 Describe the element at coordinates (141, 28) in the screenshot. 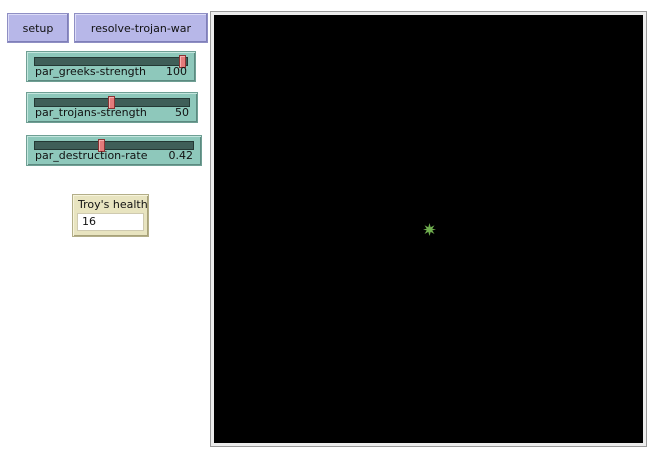

I see `resolve-trojan-war-button: resolve-trojan-war` at that location.